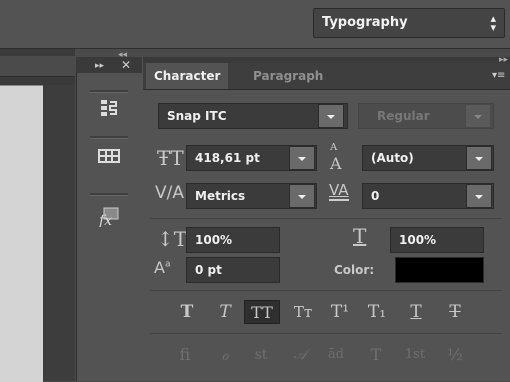 The image size is (510, 382). I want to click on panel-menu-icon: ▾≡, so click(498, 75).